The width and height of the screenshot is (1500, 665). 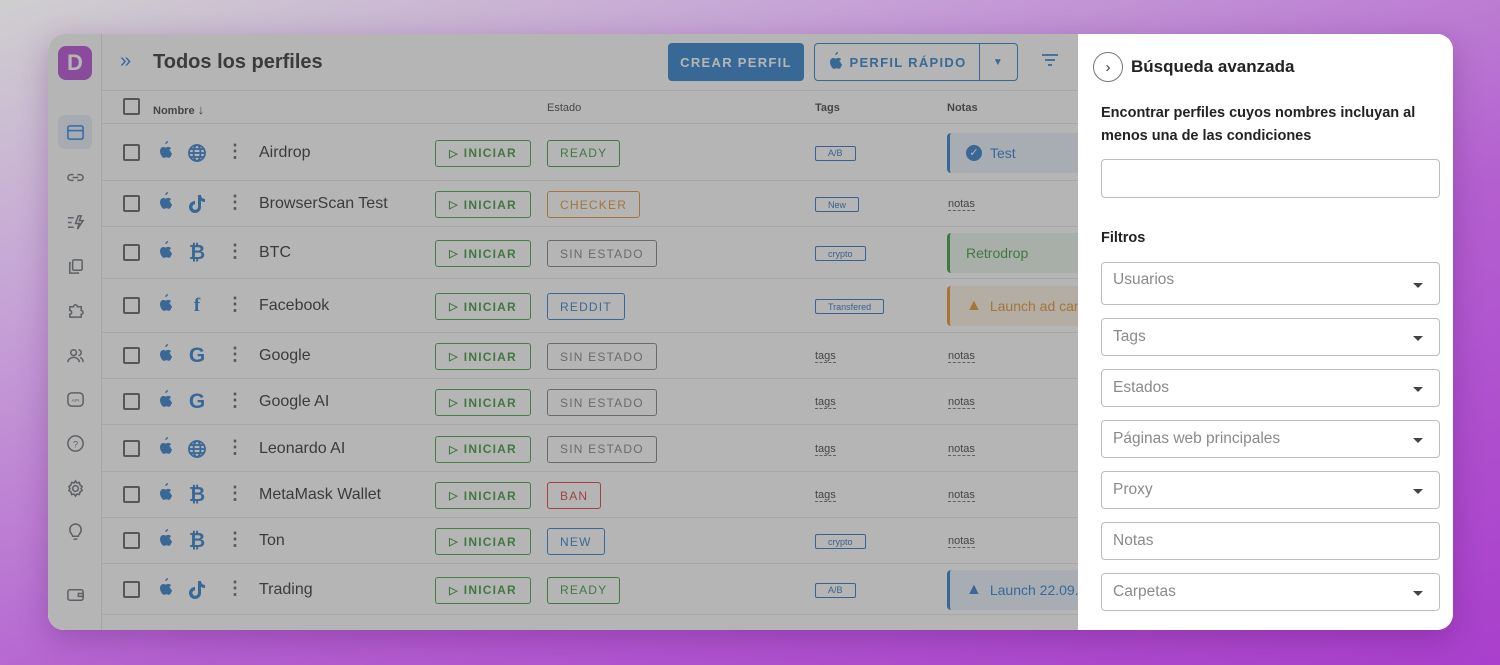 I want to click on tag-badge: New, so click(x=837, y=204).